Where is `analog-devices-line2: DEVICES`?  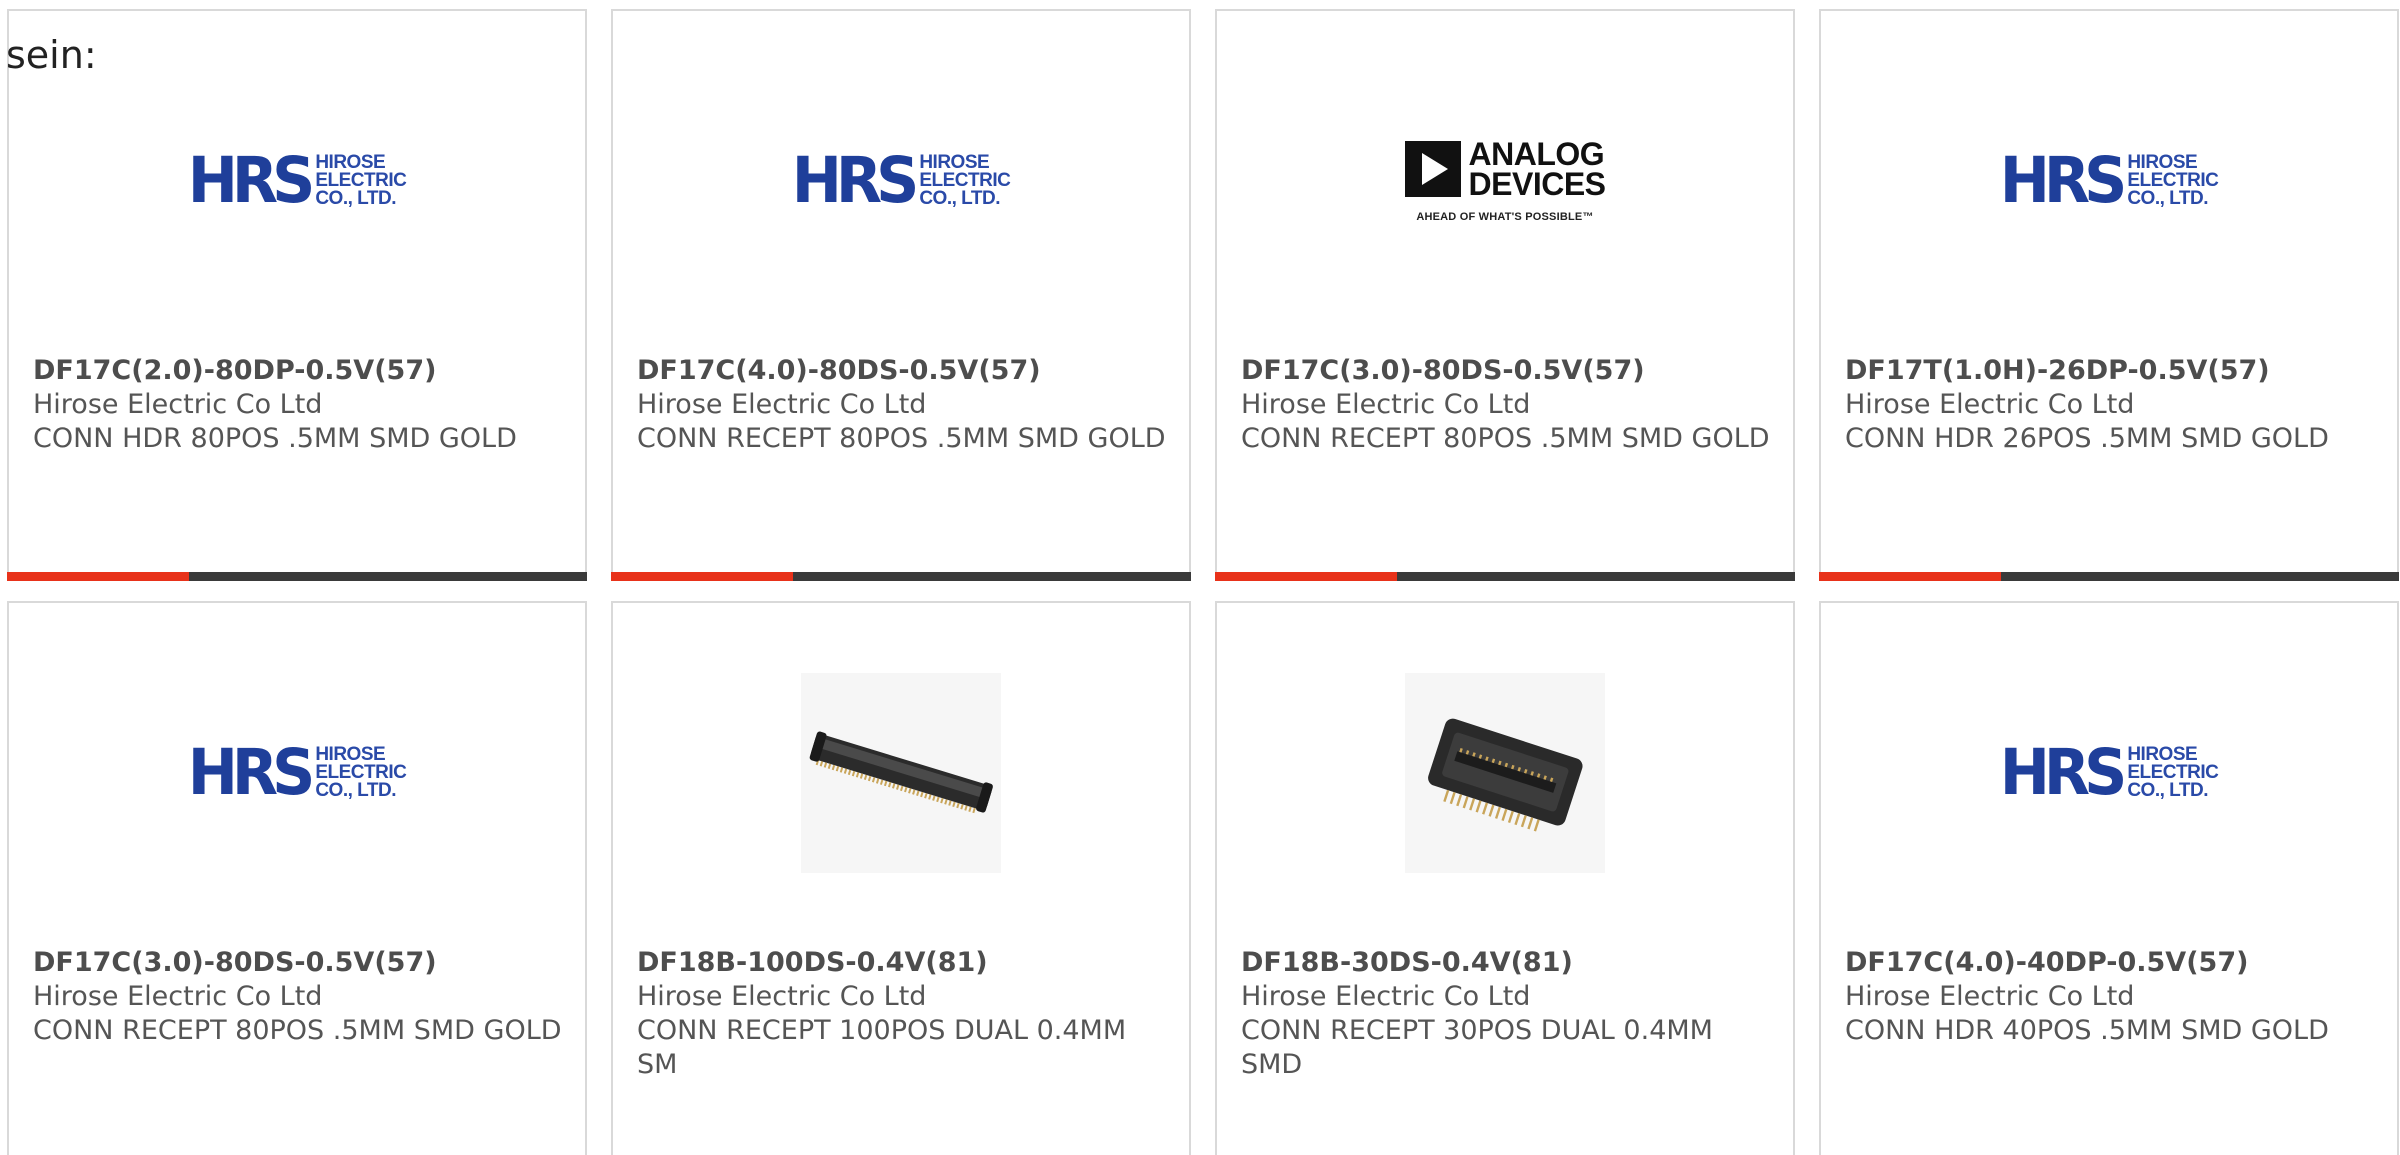
analog-devices-line2: DEVICES is located at coordinates (1537, 184).